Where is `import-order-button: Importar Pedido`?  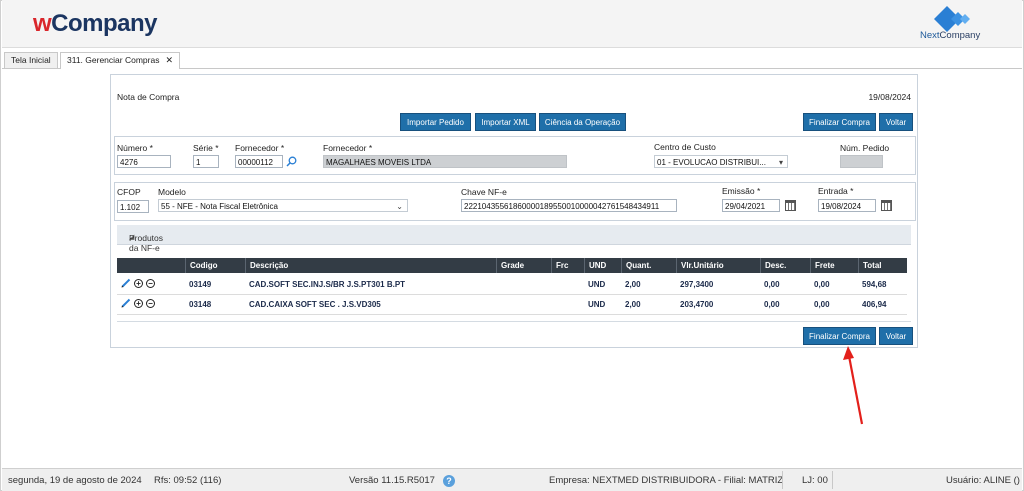
import-order-button: Importar Pedido is located at coordinates (435, 122).